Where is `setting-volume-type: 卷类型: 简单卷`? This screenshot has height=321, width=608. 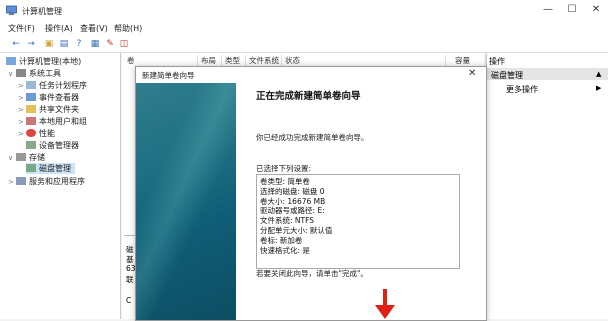 setting-volume-type: 卷类型: 简单卷 is located at coordinates (285, 181).